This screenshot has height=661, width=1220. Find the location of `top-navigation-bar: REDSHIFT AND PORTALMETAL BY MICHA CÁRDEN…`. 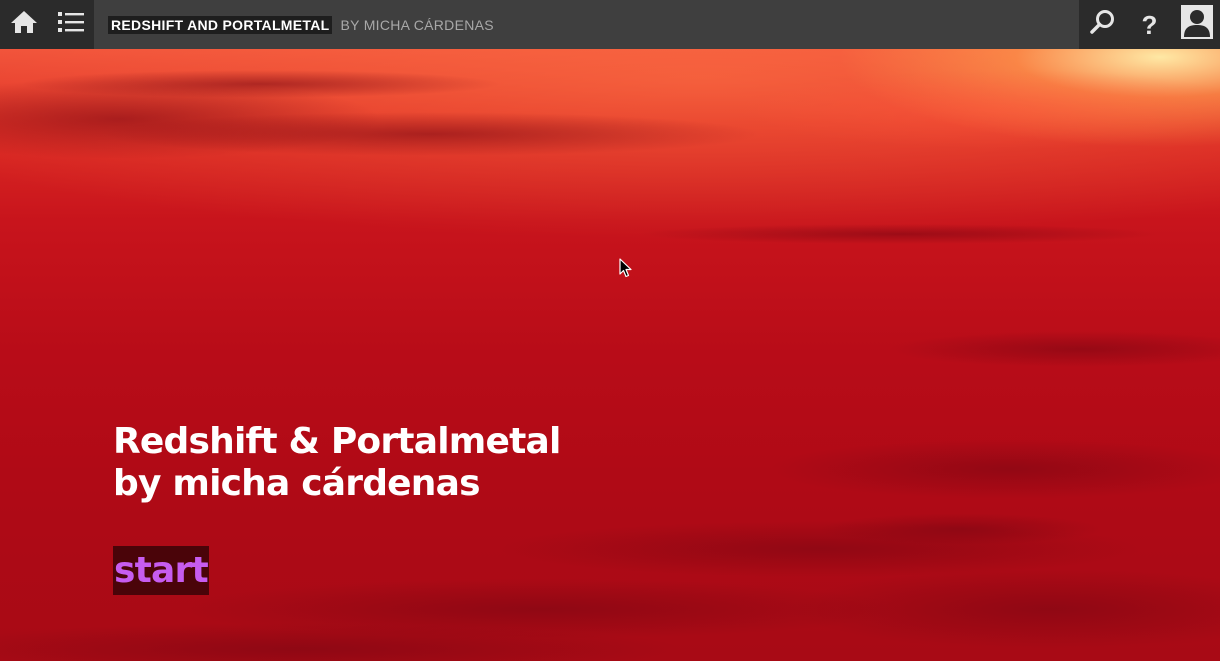

top-navigation-bar: REDSHIFT AND PORTALMETAL BY MICHA CÁRDEN… is located at coordinates (610, 24).